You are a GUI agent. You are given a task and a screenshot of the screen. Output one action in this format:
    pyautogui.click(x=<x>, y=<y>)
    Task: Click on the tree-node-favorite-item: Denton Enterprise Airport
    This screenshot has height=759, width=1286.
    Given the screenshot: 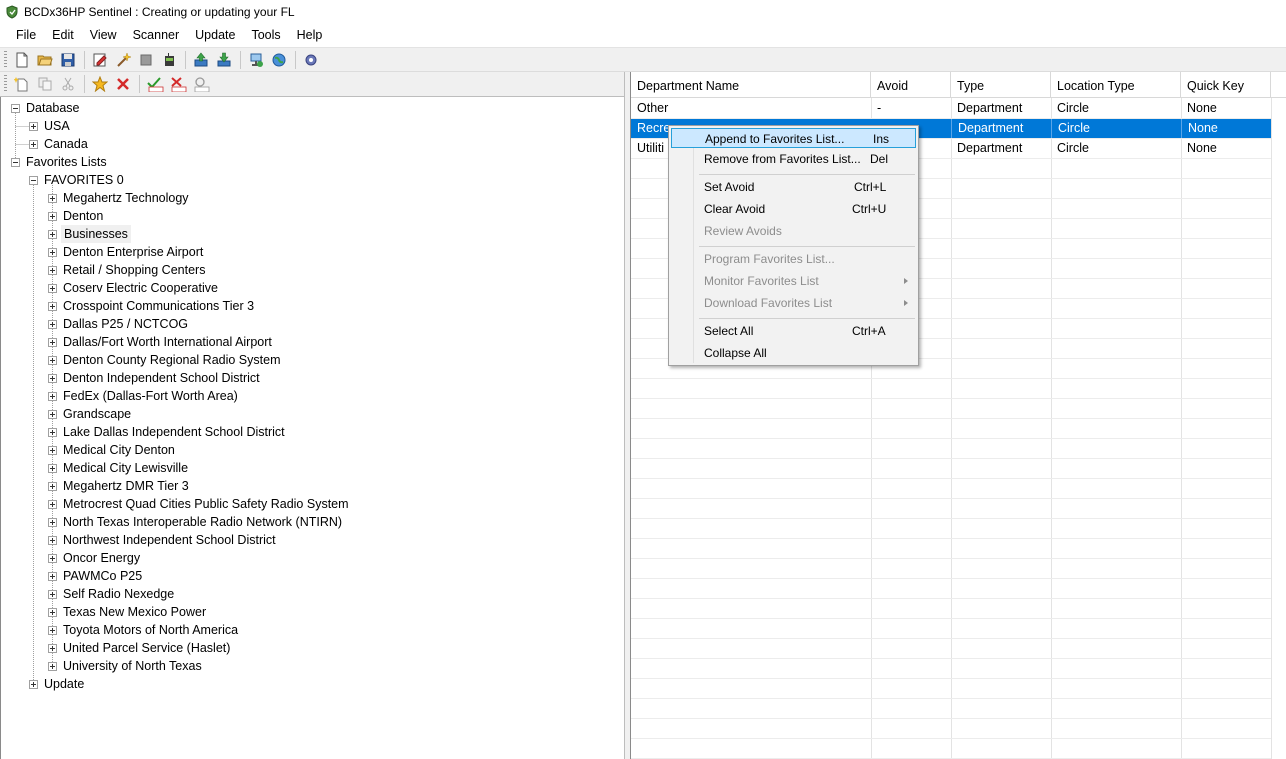 What is the action you would take?
    pyautogui.click(x=126, y=252)
    